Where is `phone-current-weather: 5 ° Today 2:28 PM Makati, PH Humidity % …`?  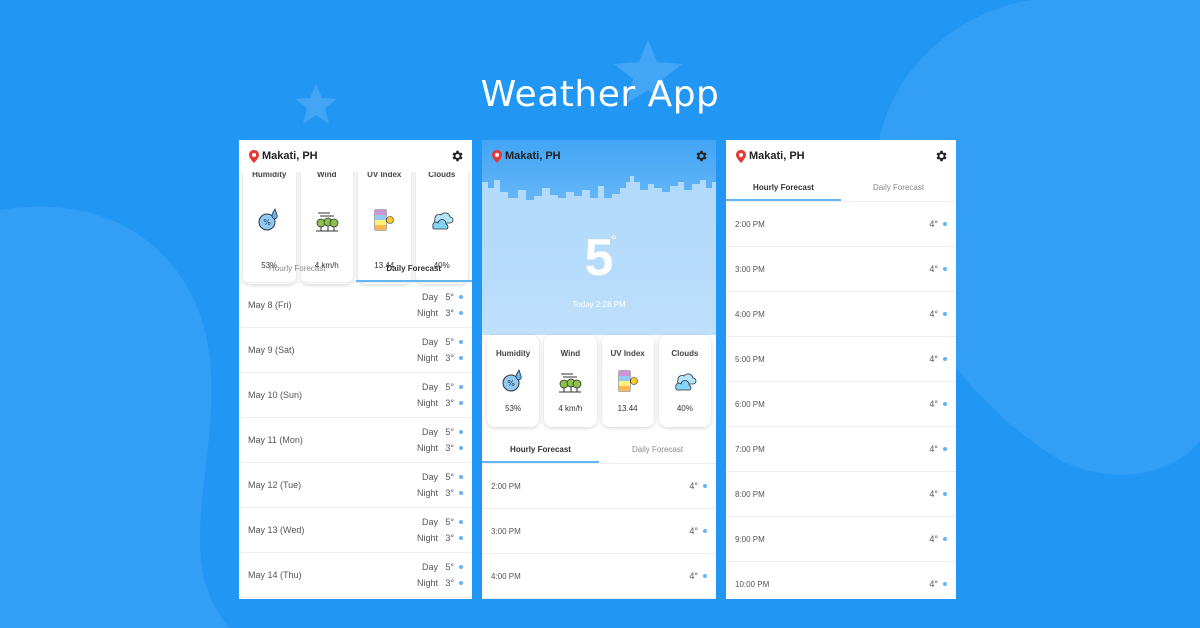
phone-current-weather: 5 ° Today 2:28 PM Makati, PH Humidity % … is located at coordinates (599, 369).